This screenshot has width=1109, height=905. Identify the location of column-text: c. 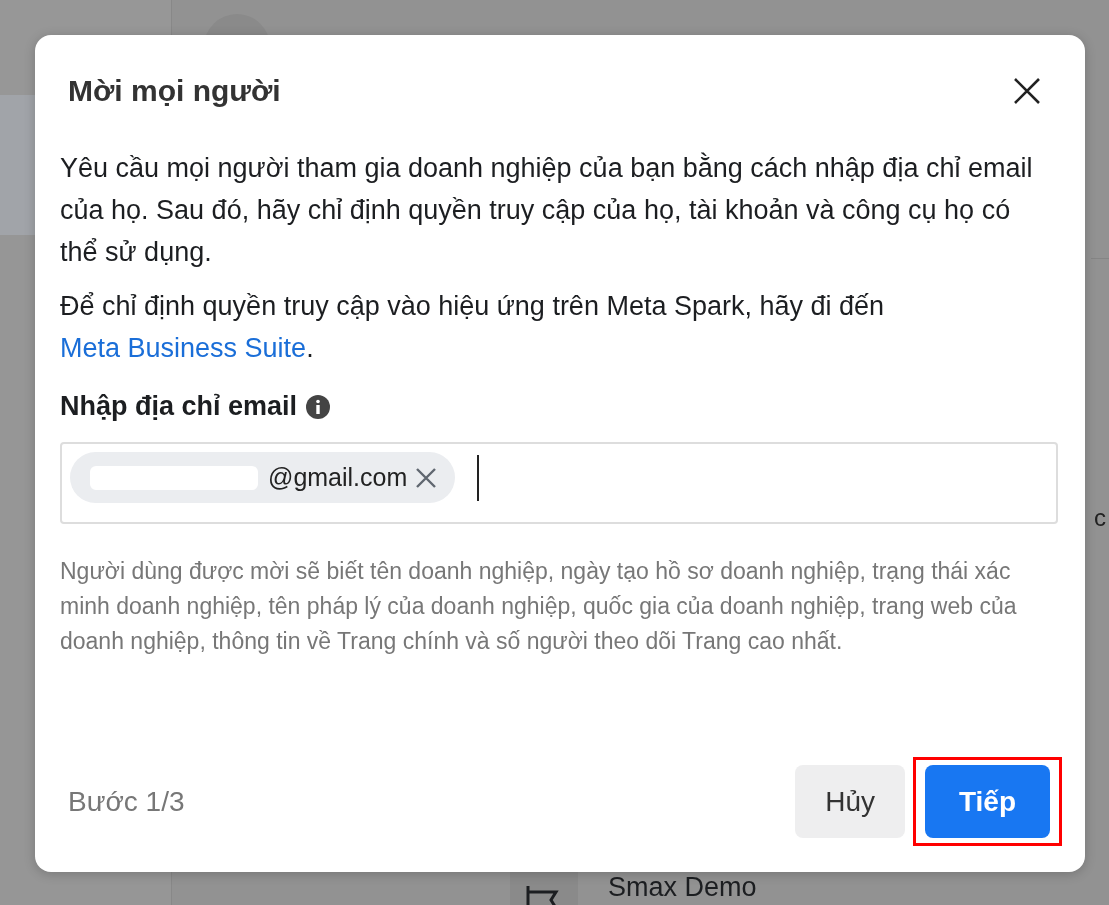
(1100, 518).